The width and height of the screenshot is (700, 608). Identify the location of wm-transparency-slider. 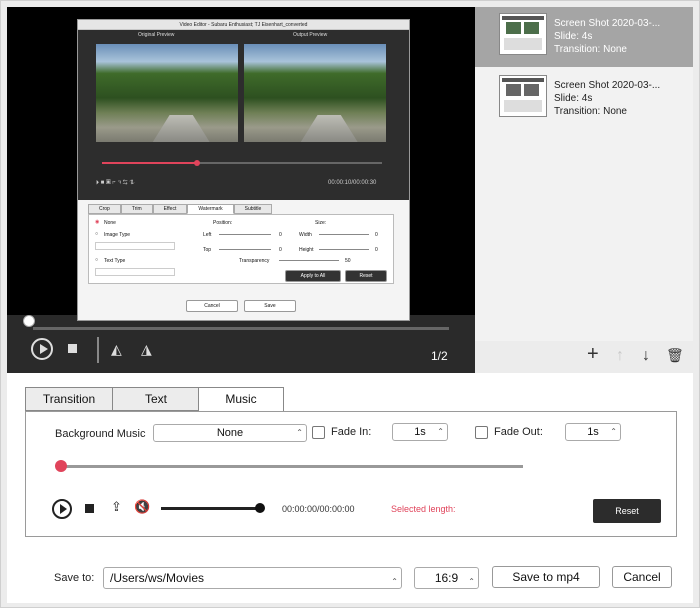
(309, 260).